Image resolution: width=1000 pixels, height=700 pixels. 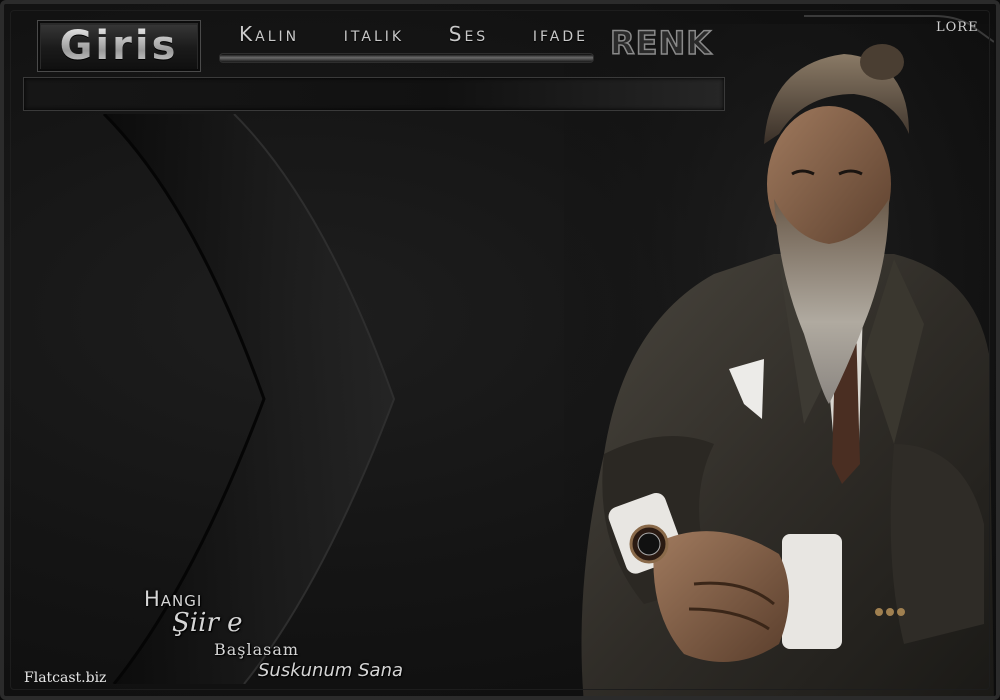 I want to click on bold-button: Kalın, so click(x=269, y=34).